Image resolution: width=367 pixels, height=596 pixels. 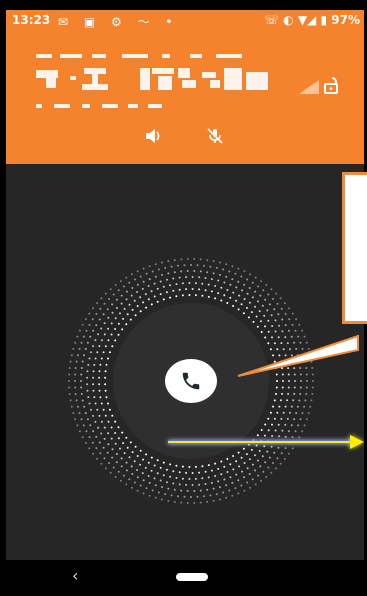 I want to click on notification-icons: ✉ ▣ ⚙ 〜 •, so click(x=118, y=22).